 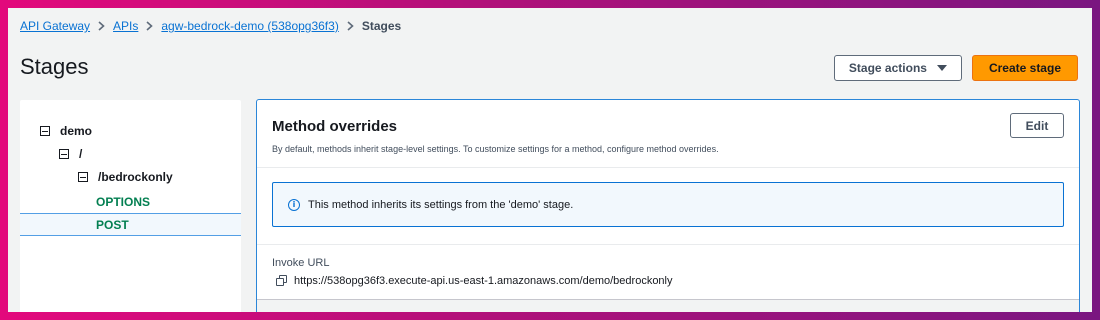 What do you see at coordinates (381, 26) in the screenshot?
I see `breadcrumb-current: Stages` at bounding box center [381, 26].